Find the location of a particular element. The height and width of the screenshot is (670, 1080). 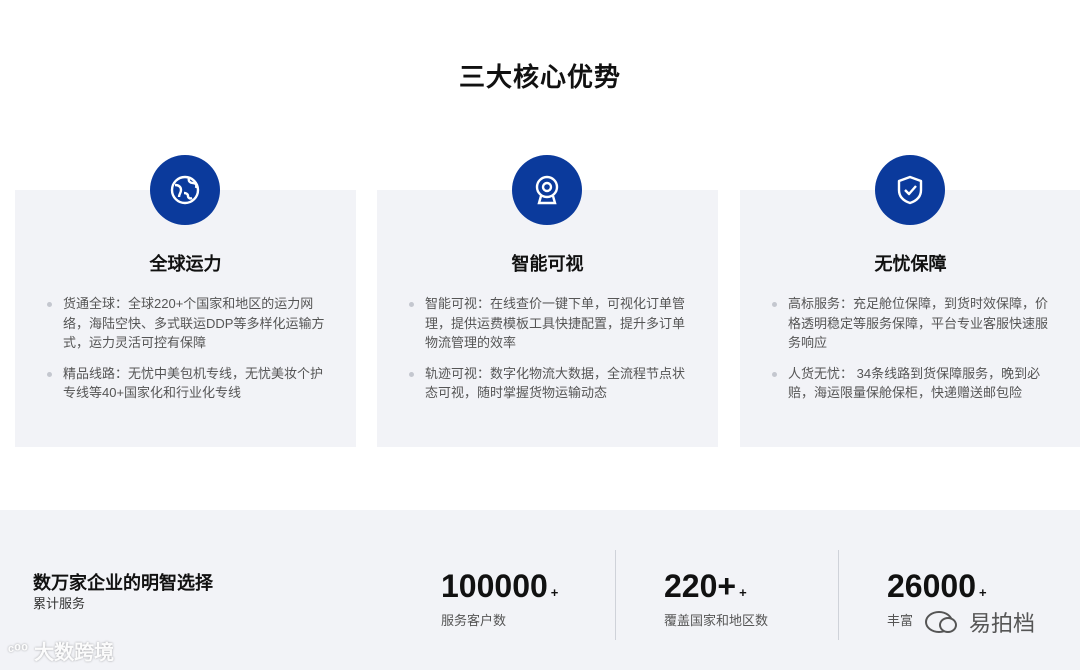

card-title: 智能可视 is located at coordinates (547, 264).